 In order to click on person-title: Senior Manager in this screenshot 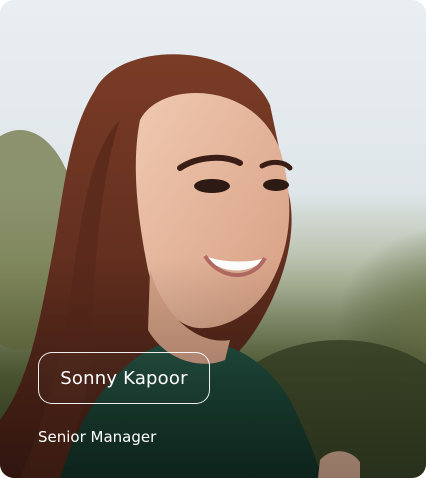, I will do `click(97, 437)`.